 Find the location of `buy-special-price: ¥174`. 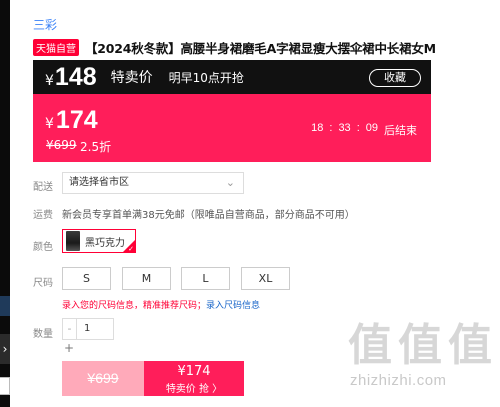

buy-special-price: ¥174 is located at coordinates (194, 371).